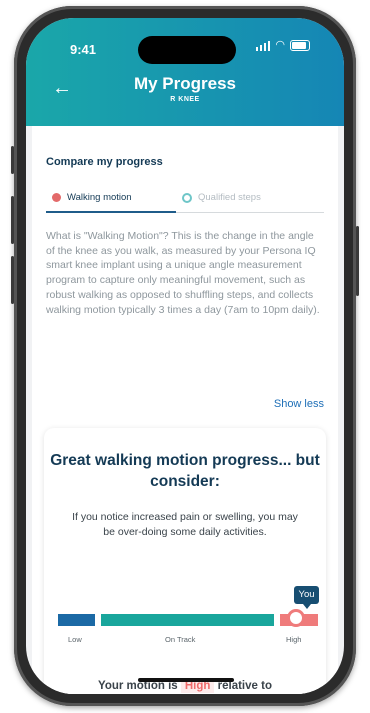 This screenshot has width=370, height=713. I want to click on signal-icon, so click(263, 46).